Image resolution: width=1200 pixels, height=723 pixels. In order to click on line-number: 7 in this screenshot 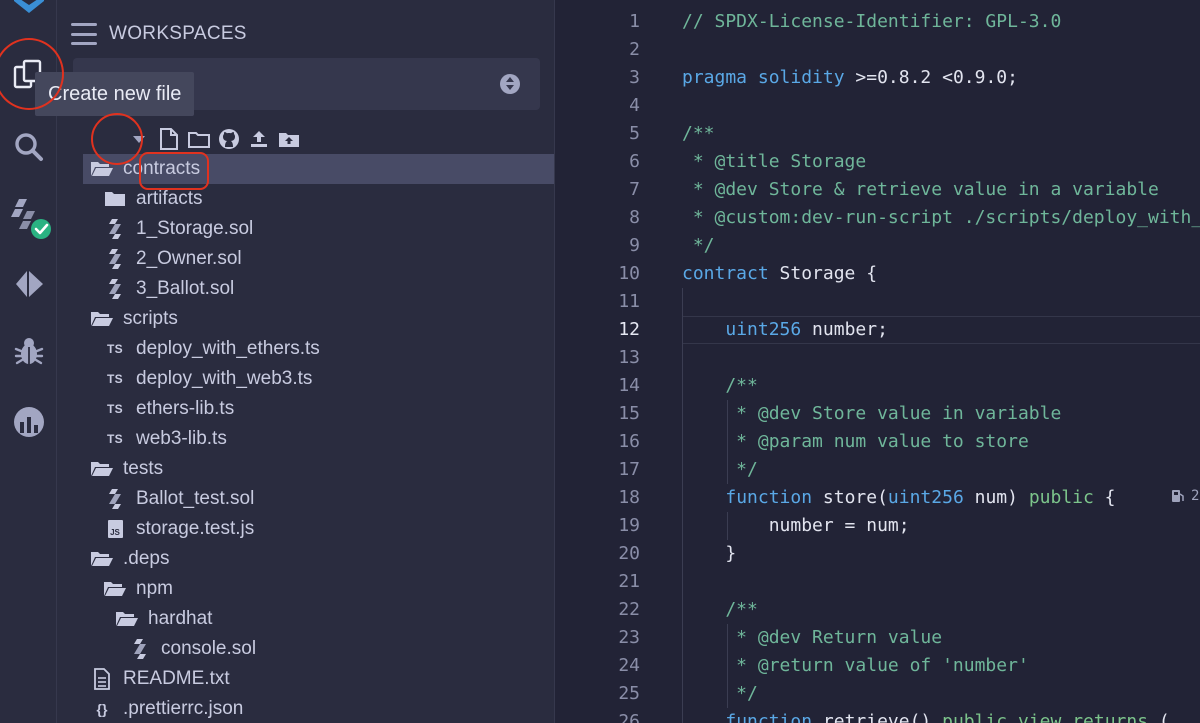, I will do `click(634, 189)`.